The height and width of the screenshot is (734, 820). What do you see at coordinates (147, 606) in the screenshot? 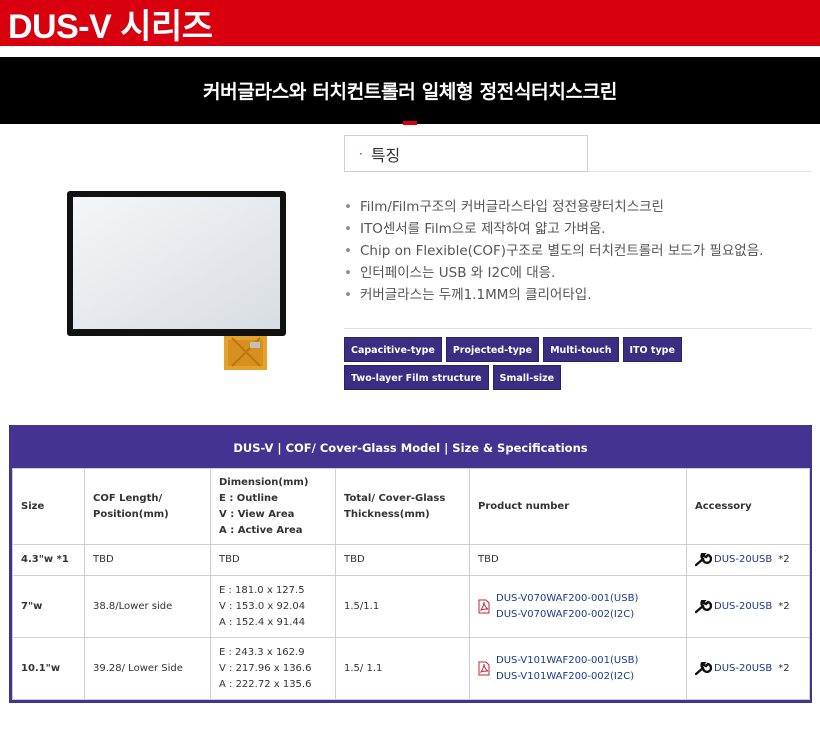
I see `cell-cof: 38.8/Lower side` at bounding box center [147, 606].